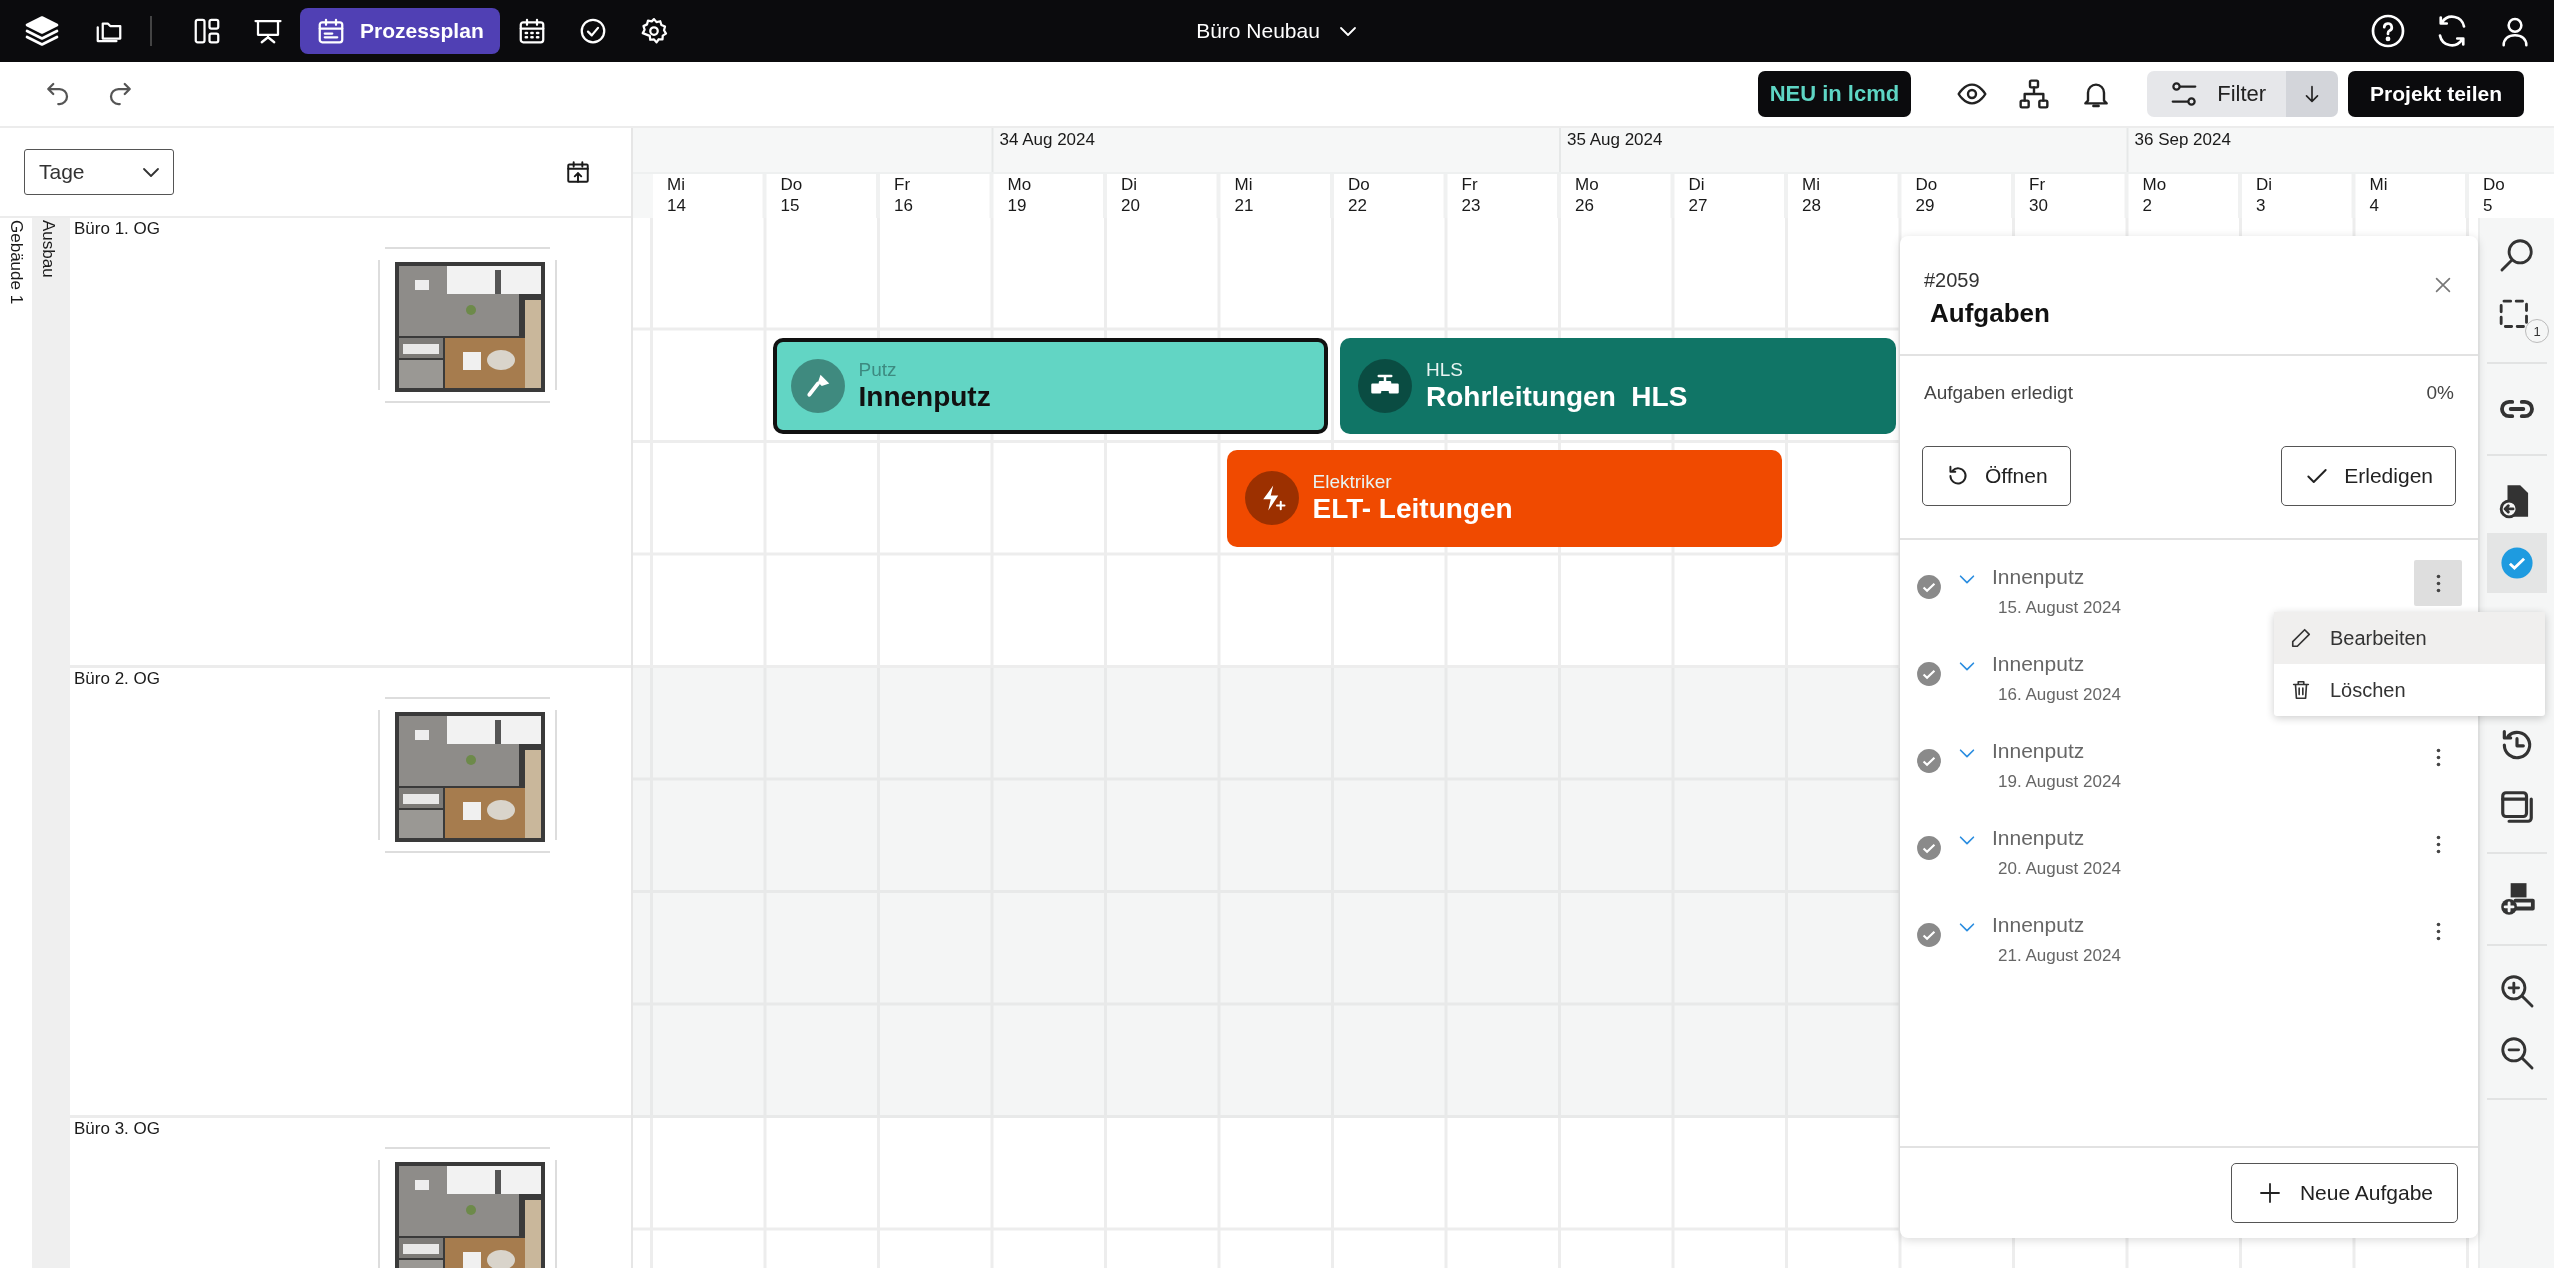 Image resolution: width=2554 pixels, height=1268 pixels. Describe the element at coordinates (16, 262) in the screenshot. I see `building-label: Gebäude 1` at that location.